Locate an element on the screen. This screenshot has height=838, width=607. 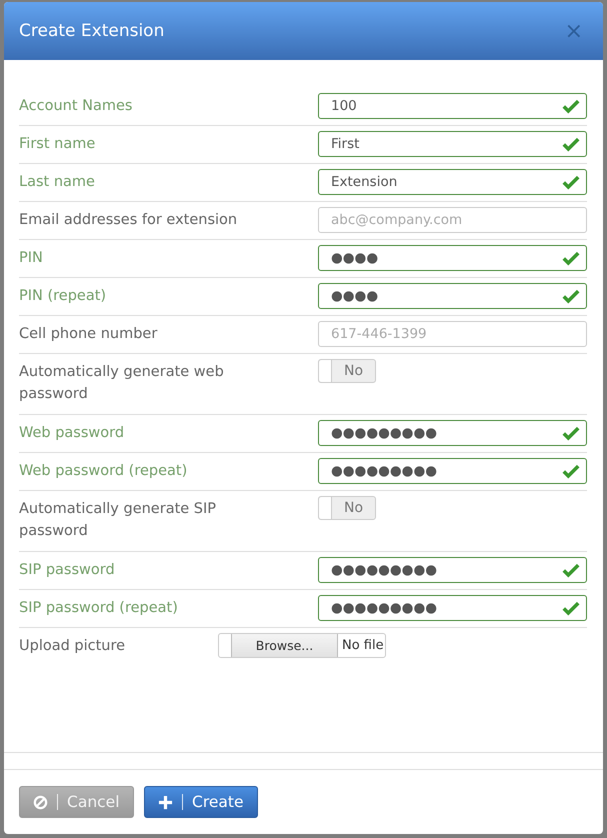
field-label: Web password (repeat) is located at coordinates (103, 471).